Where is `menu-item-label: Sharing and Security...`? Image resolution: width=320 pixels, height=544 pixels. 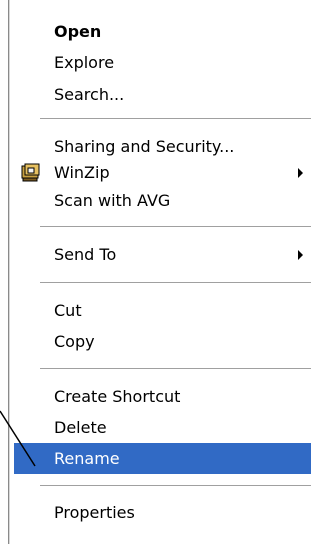
menu-item-label: Sharing and Security... is located at coordinates (144, 146).